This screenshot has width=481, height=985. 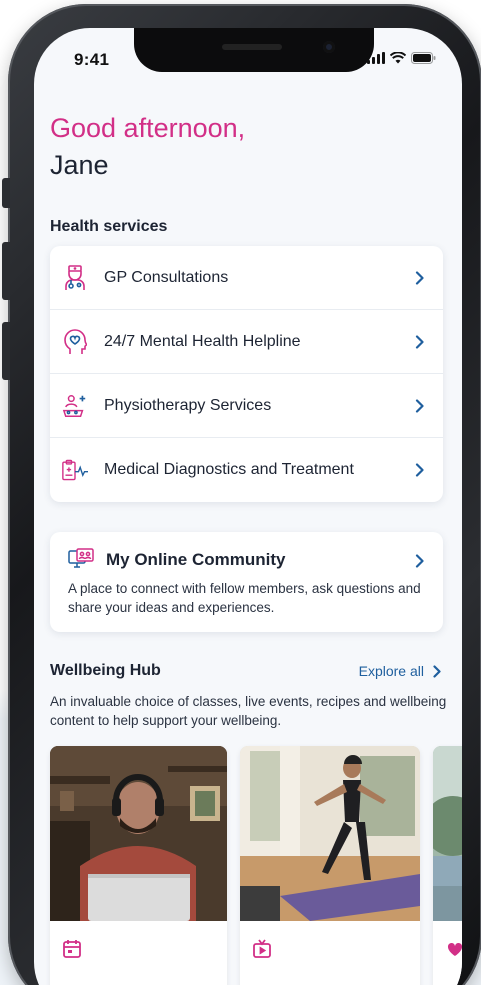 I want to click on wellbeing-hub-title: Wellbeing Hub, so click(x=105, y=670).